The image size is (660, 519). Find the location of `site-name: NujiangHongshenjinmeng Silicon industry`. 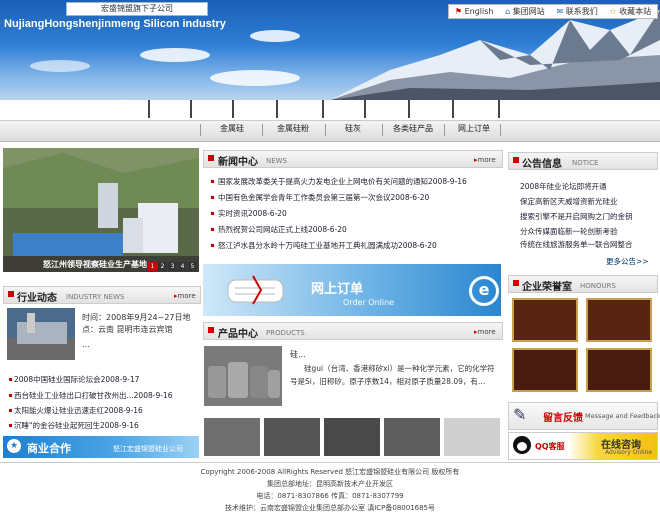

site-name: NujiangHongshenjinmeng Silicon industry is located at coordinates (115, 24).